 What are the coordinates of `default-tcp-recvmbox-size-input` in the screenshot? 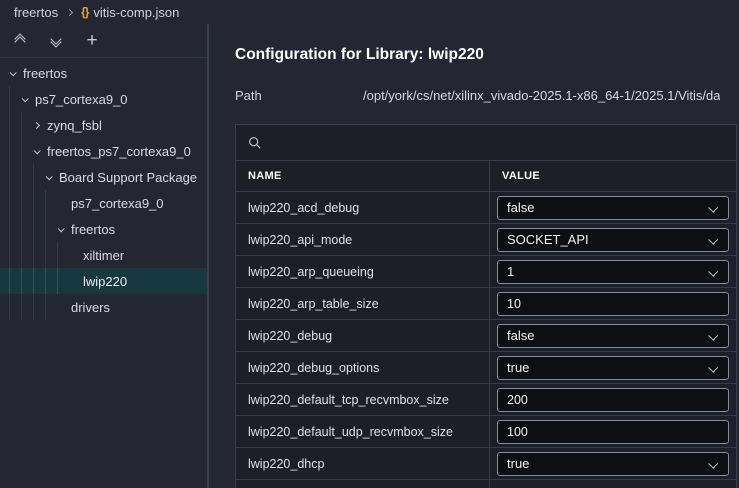 It's located at (613, 399).